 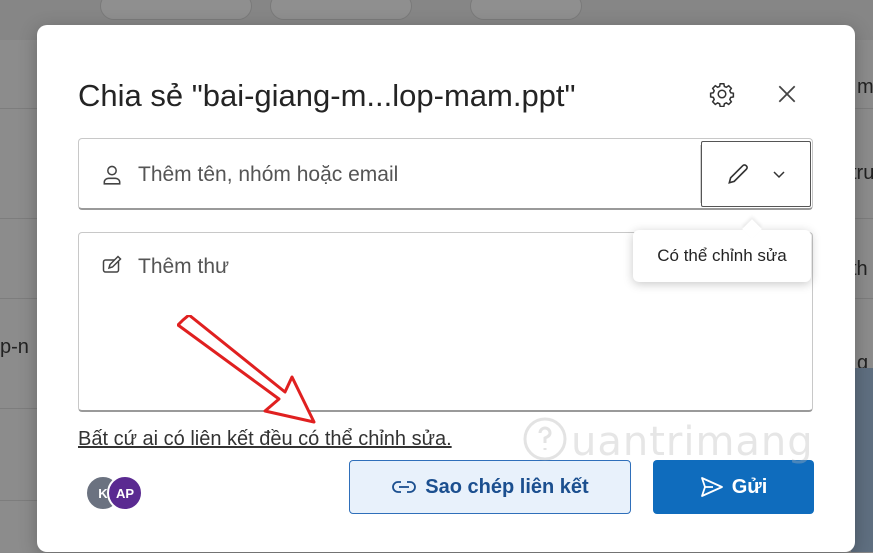 I want to click on watermark-text: uantrimang, so click(x=692, y=442).